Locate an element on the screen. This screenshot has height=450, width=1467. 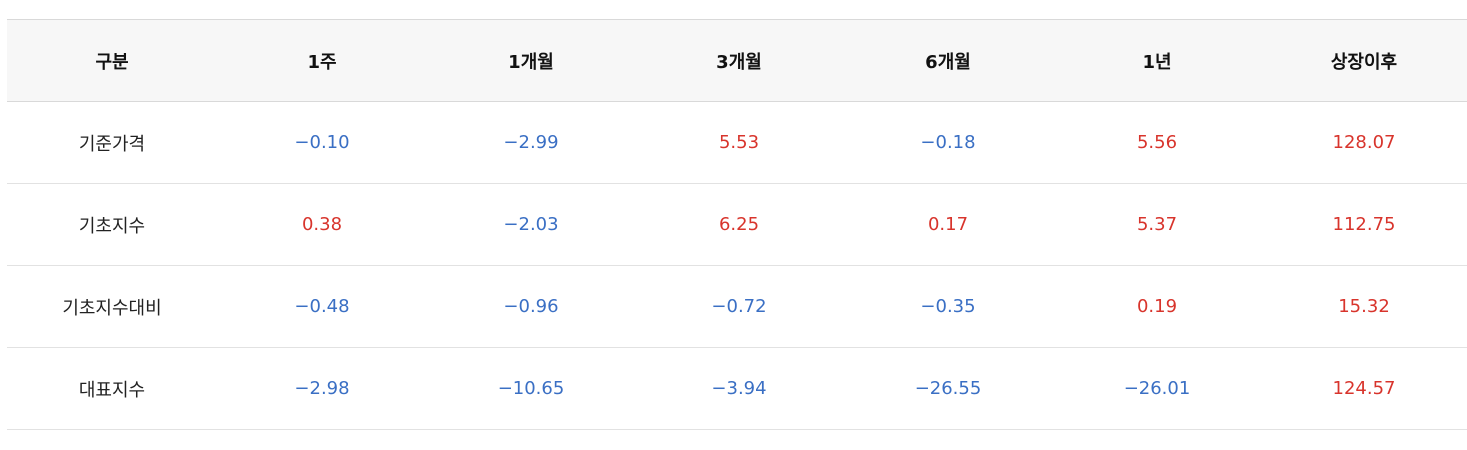
table-cell: 6.25 is located at coordinates (739, 224).